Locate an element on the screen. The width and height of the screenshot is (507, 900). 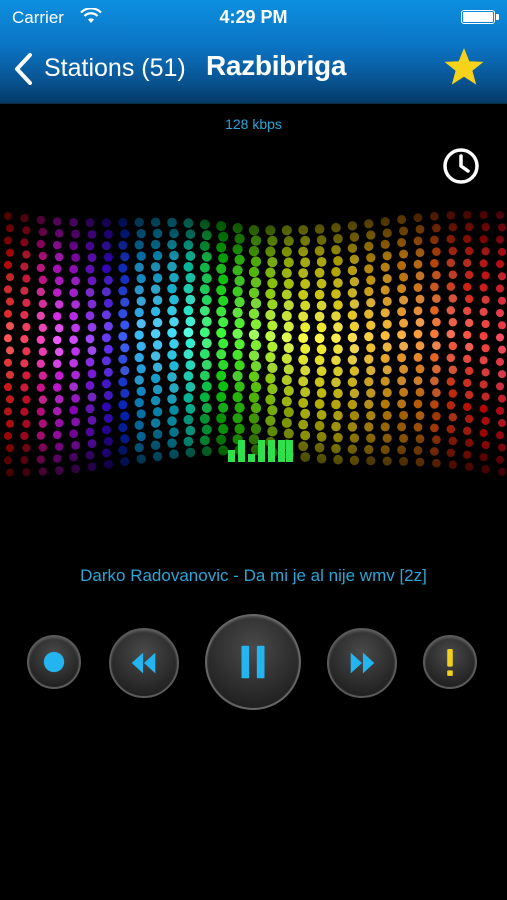
fast-forward-icon is located at coordinates (362, 663).